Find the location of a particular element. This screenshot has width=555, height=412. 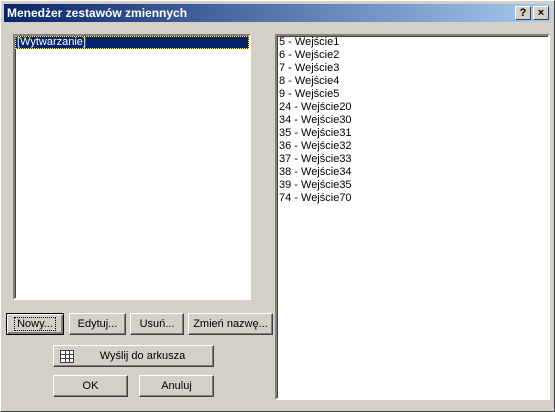

ok-button: OK is located at coordinates (90, 386).